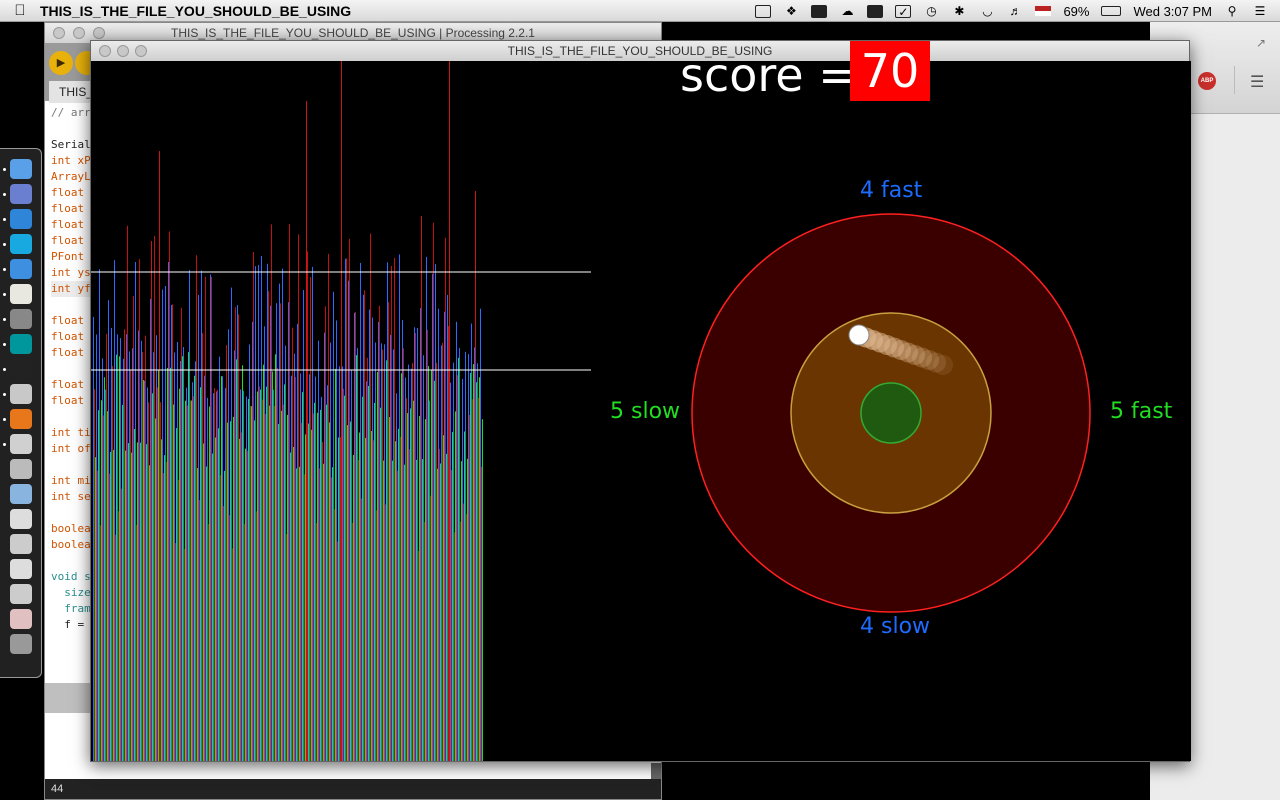 The image size is (1280, 800). I want to click on arduino-icon, so click(21, 344).